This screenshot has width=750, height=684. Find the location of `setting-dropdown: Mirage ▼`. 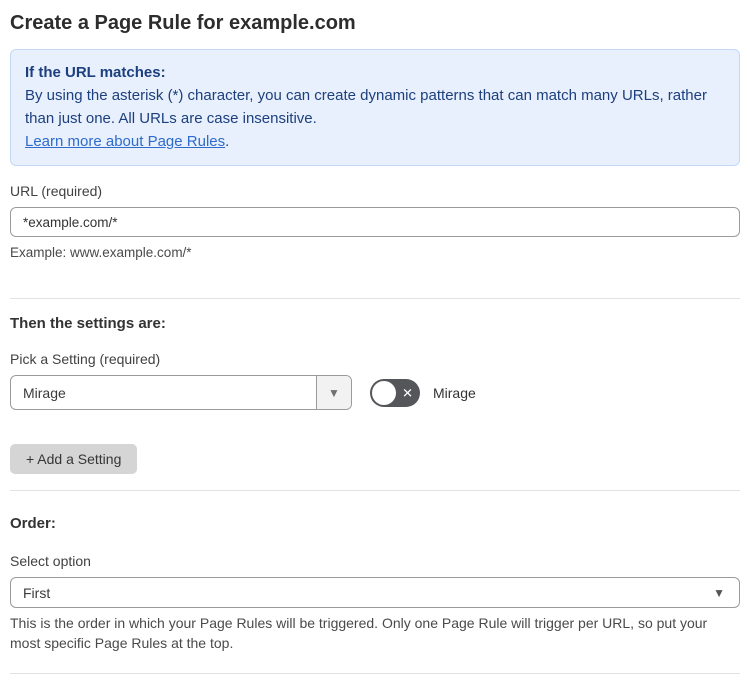

setting-dropdown: Mirage ▼ is located at coordinates (181, 392).